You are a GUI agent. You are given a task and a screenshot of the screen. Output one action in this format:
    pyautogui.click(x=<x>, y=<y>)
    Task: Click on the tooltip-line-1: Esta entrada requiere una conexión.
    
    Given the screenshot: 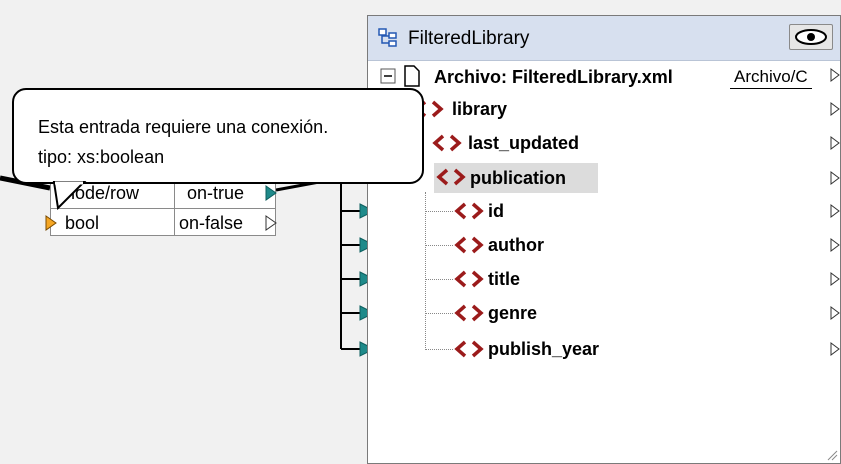 What is the action you would take?
    pyautogui.click(x=183, y=127)
    